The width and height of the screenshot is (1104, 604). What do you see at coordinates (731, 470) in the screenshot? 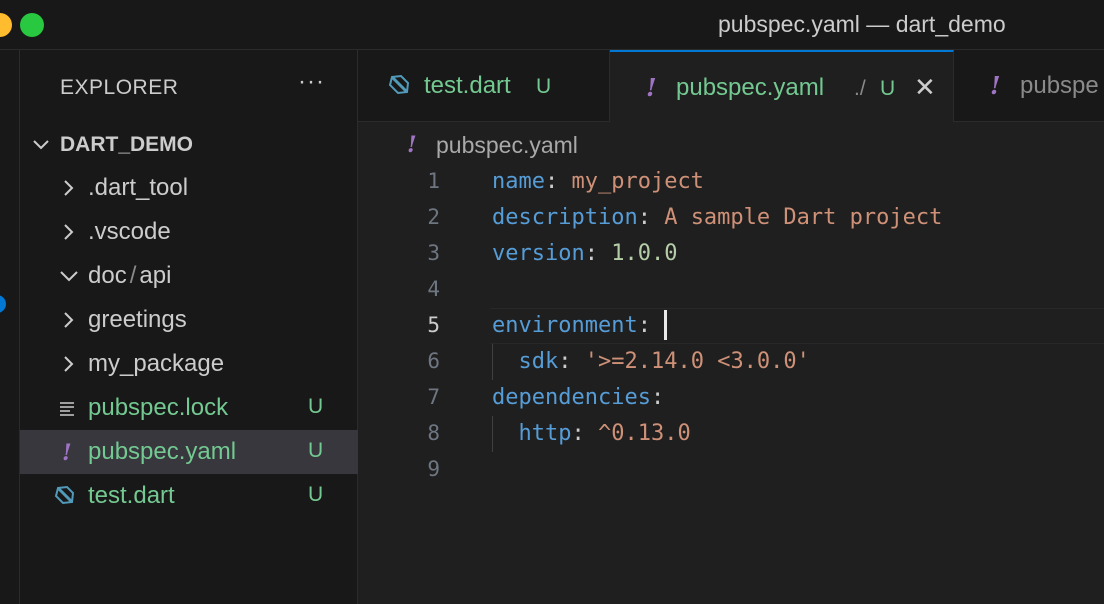
I see `code-line: 9` at bounding box center [731, 470].